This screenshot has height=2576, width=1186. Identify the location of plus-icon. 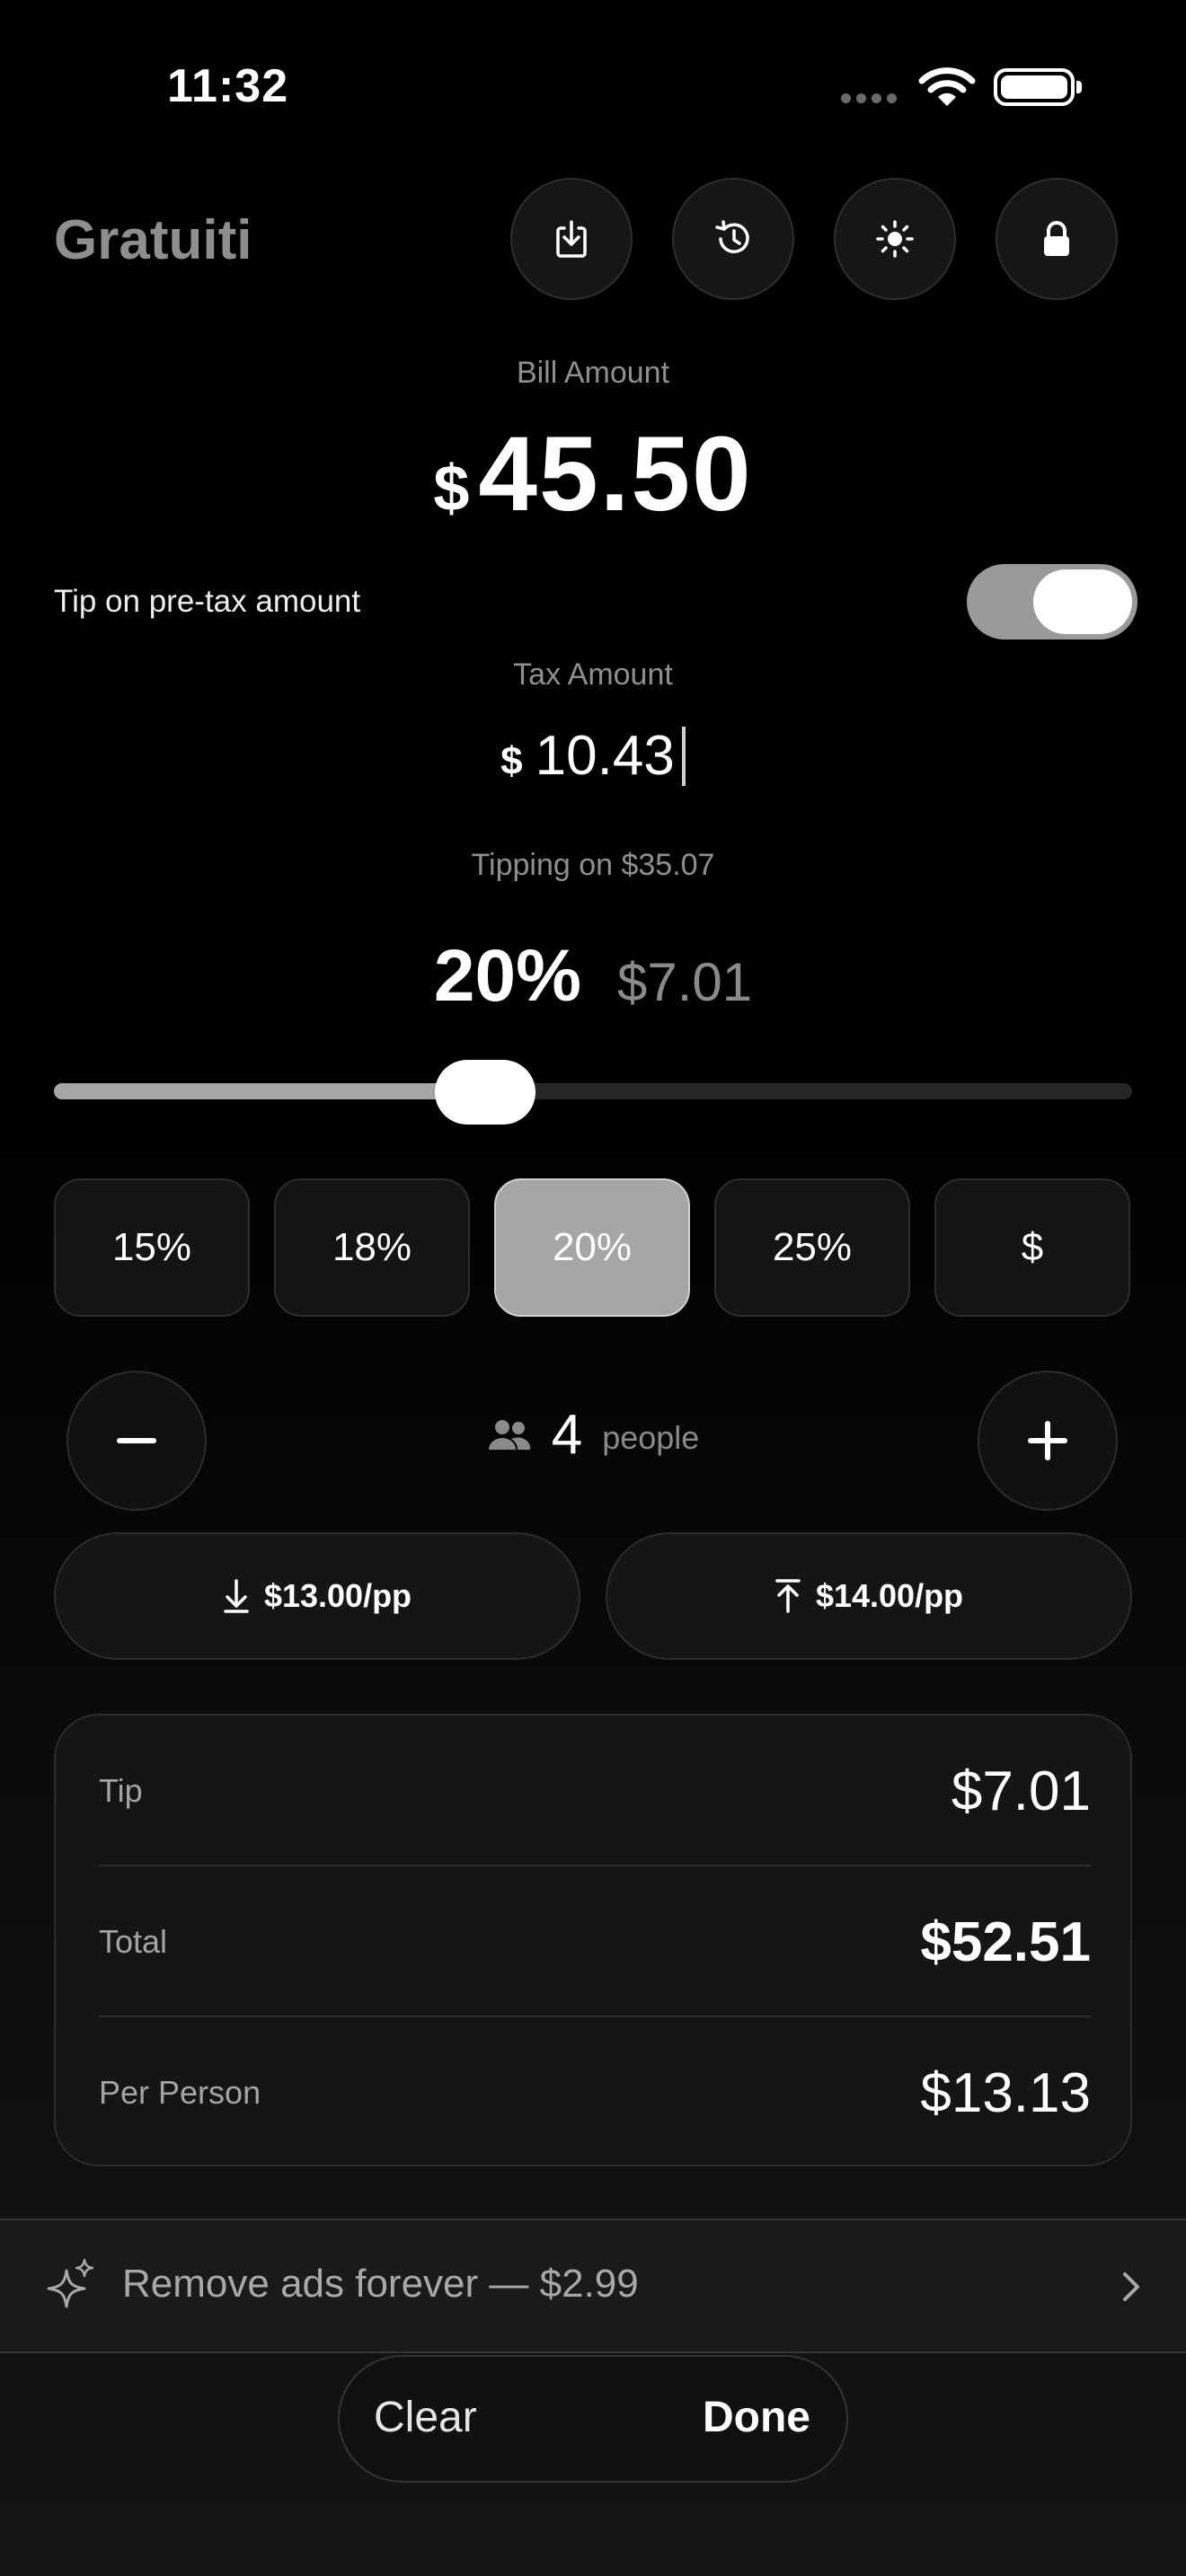
(1047, 1440).